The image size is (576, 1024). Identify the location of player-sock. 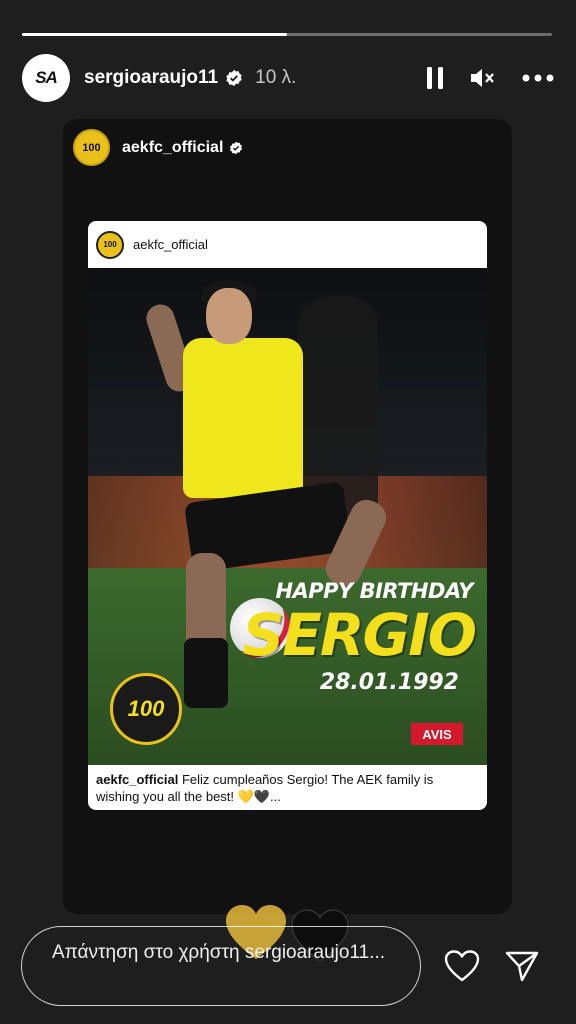
(206, 673).